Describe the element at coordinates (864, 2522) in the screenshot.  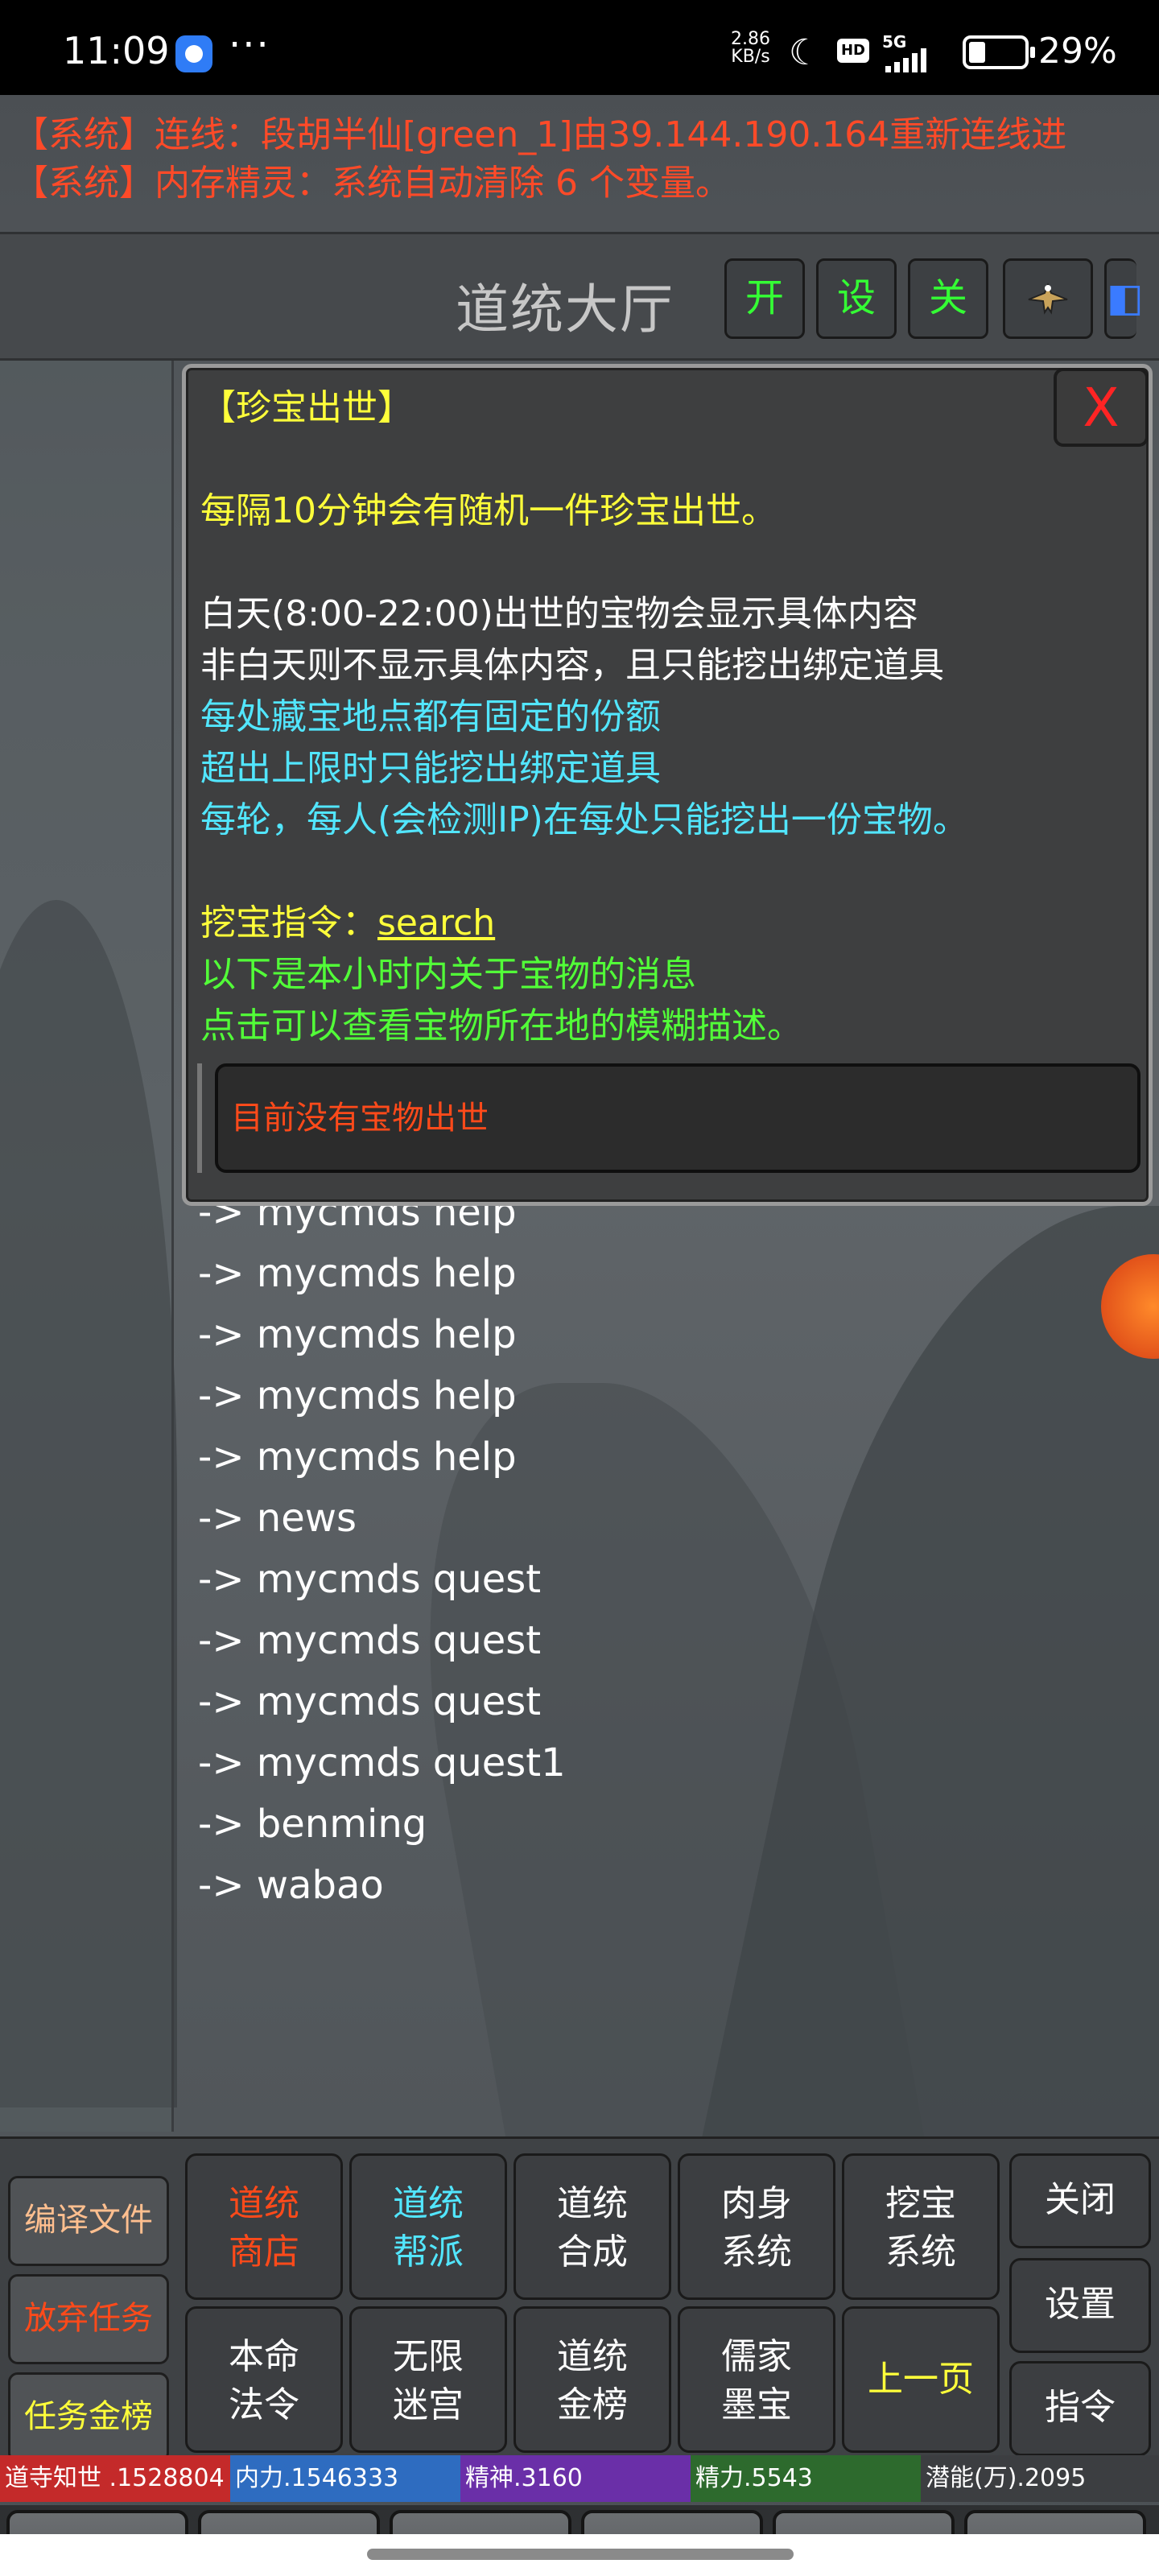
I see `tab-guide: 指南` at that location.